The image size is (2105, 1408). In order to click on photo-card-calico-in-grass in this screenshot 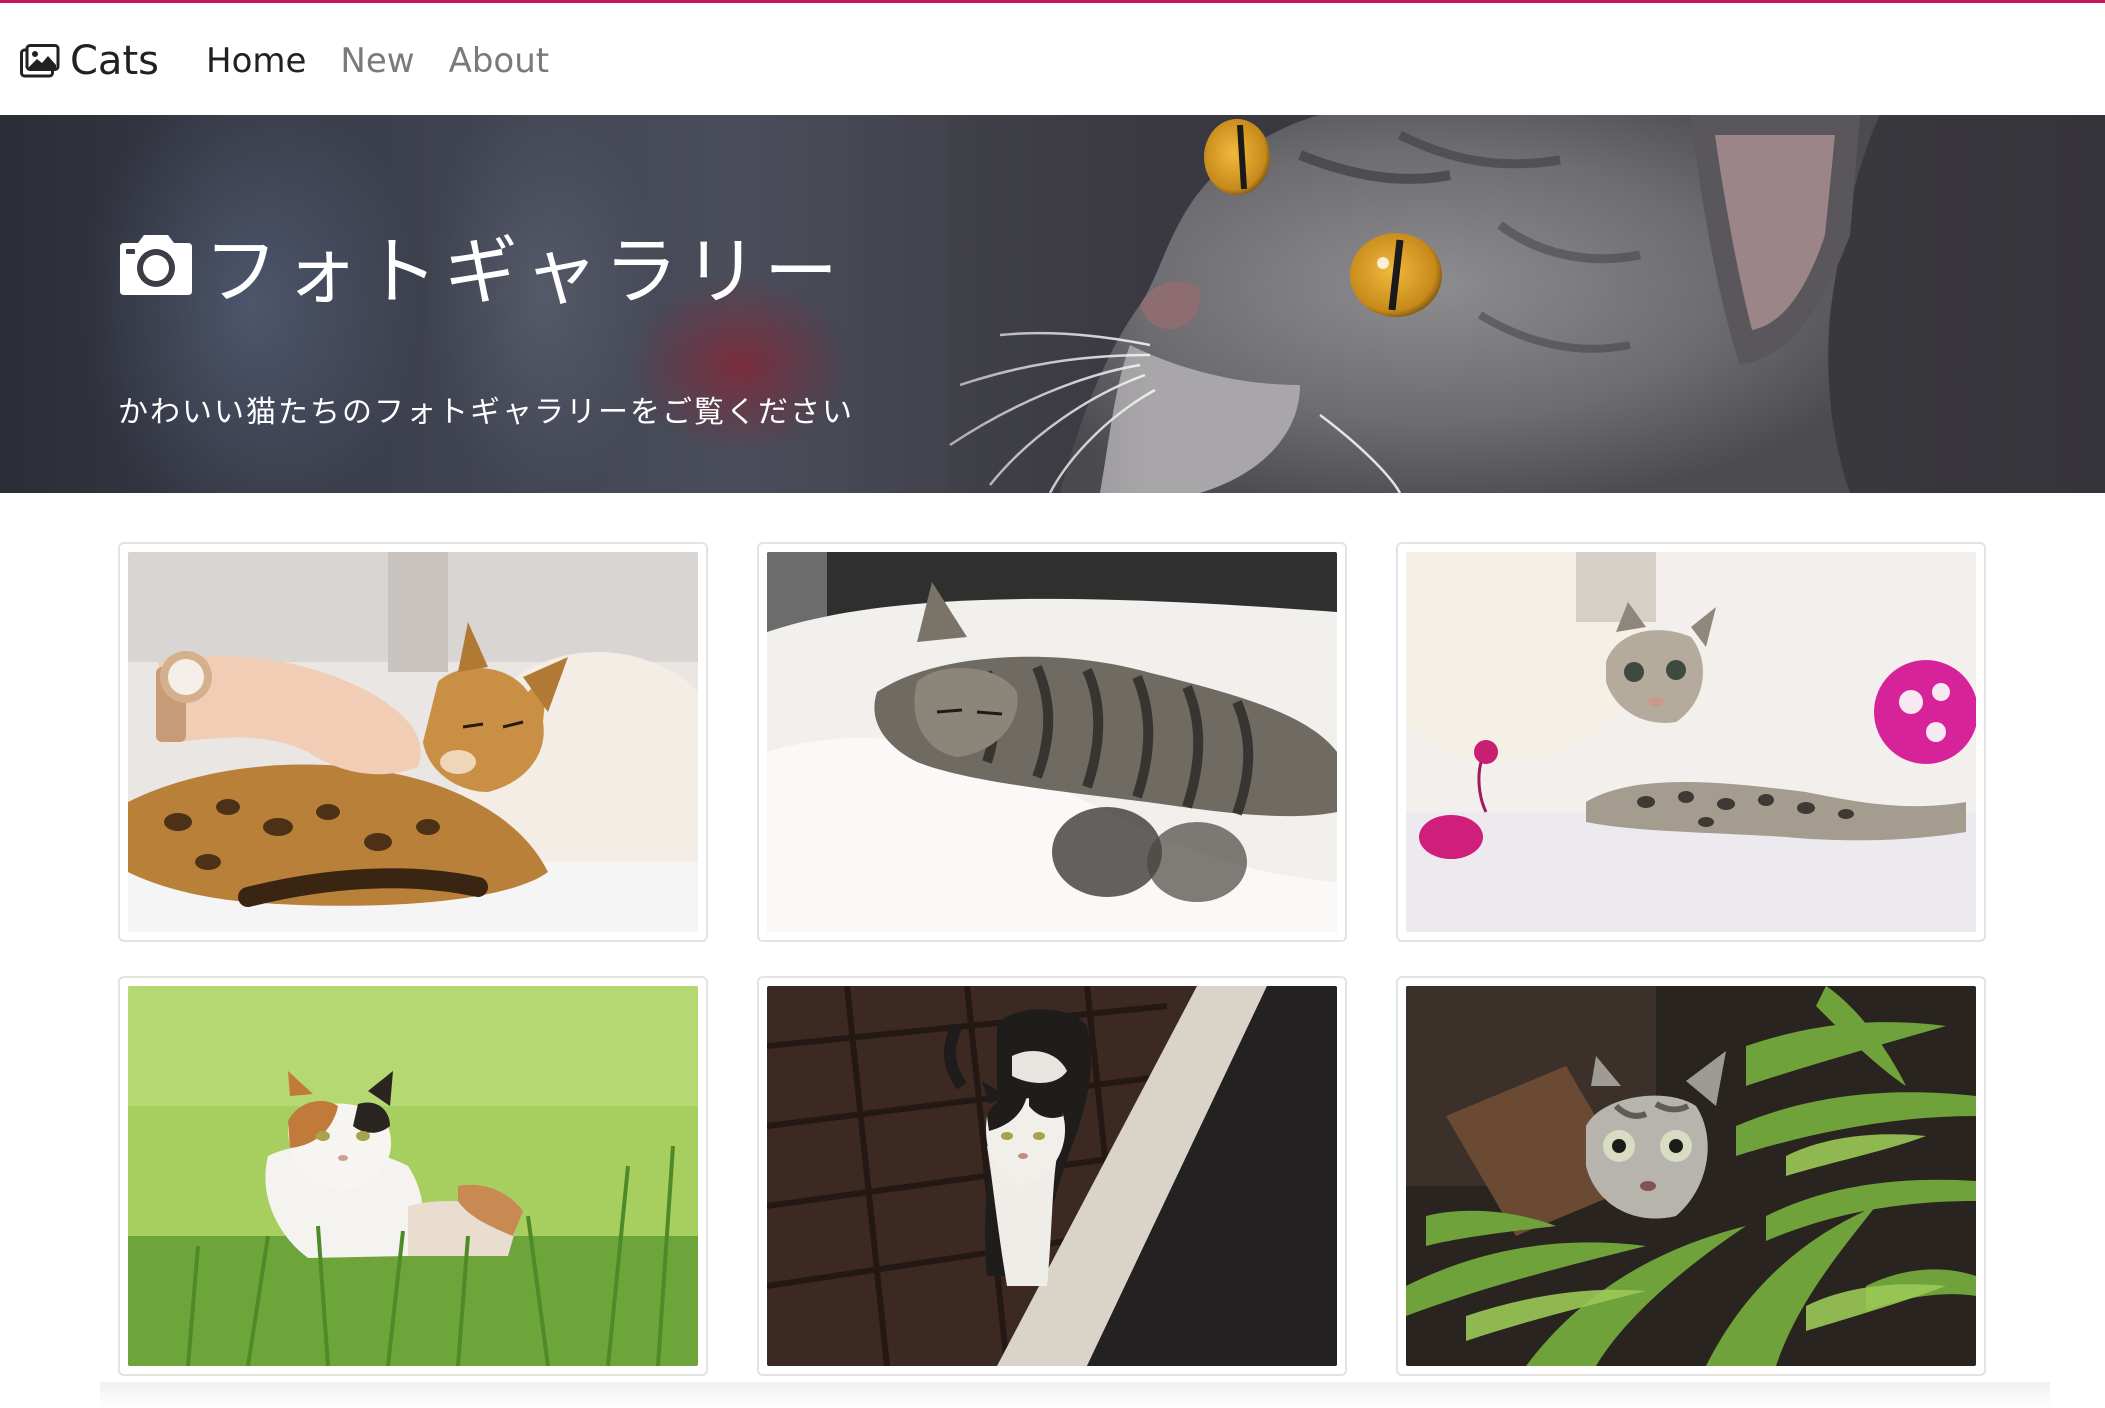, I will do `click(413, 1176)`.